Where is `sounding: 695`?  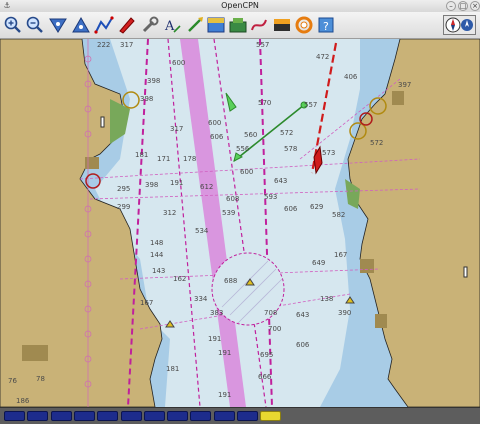
sounding: 695 is located at coordinates (266, 355).